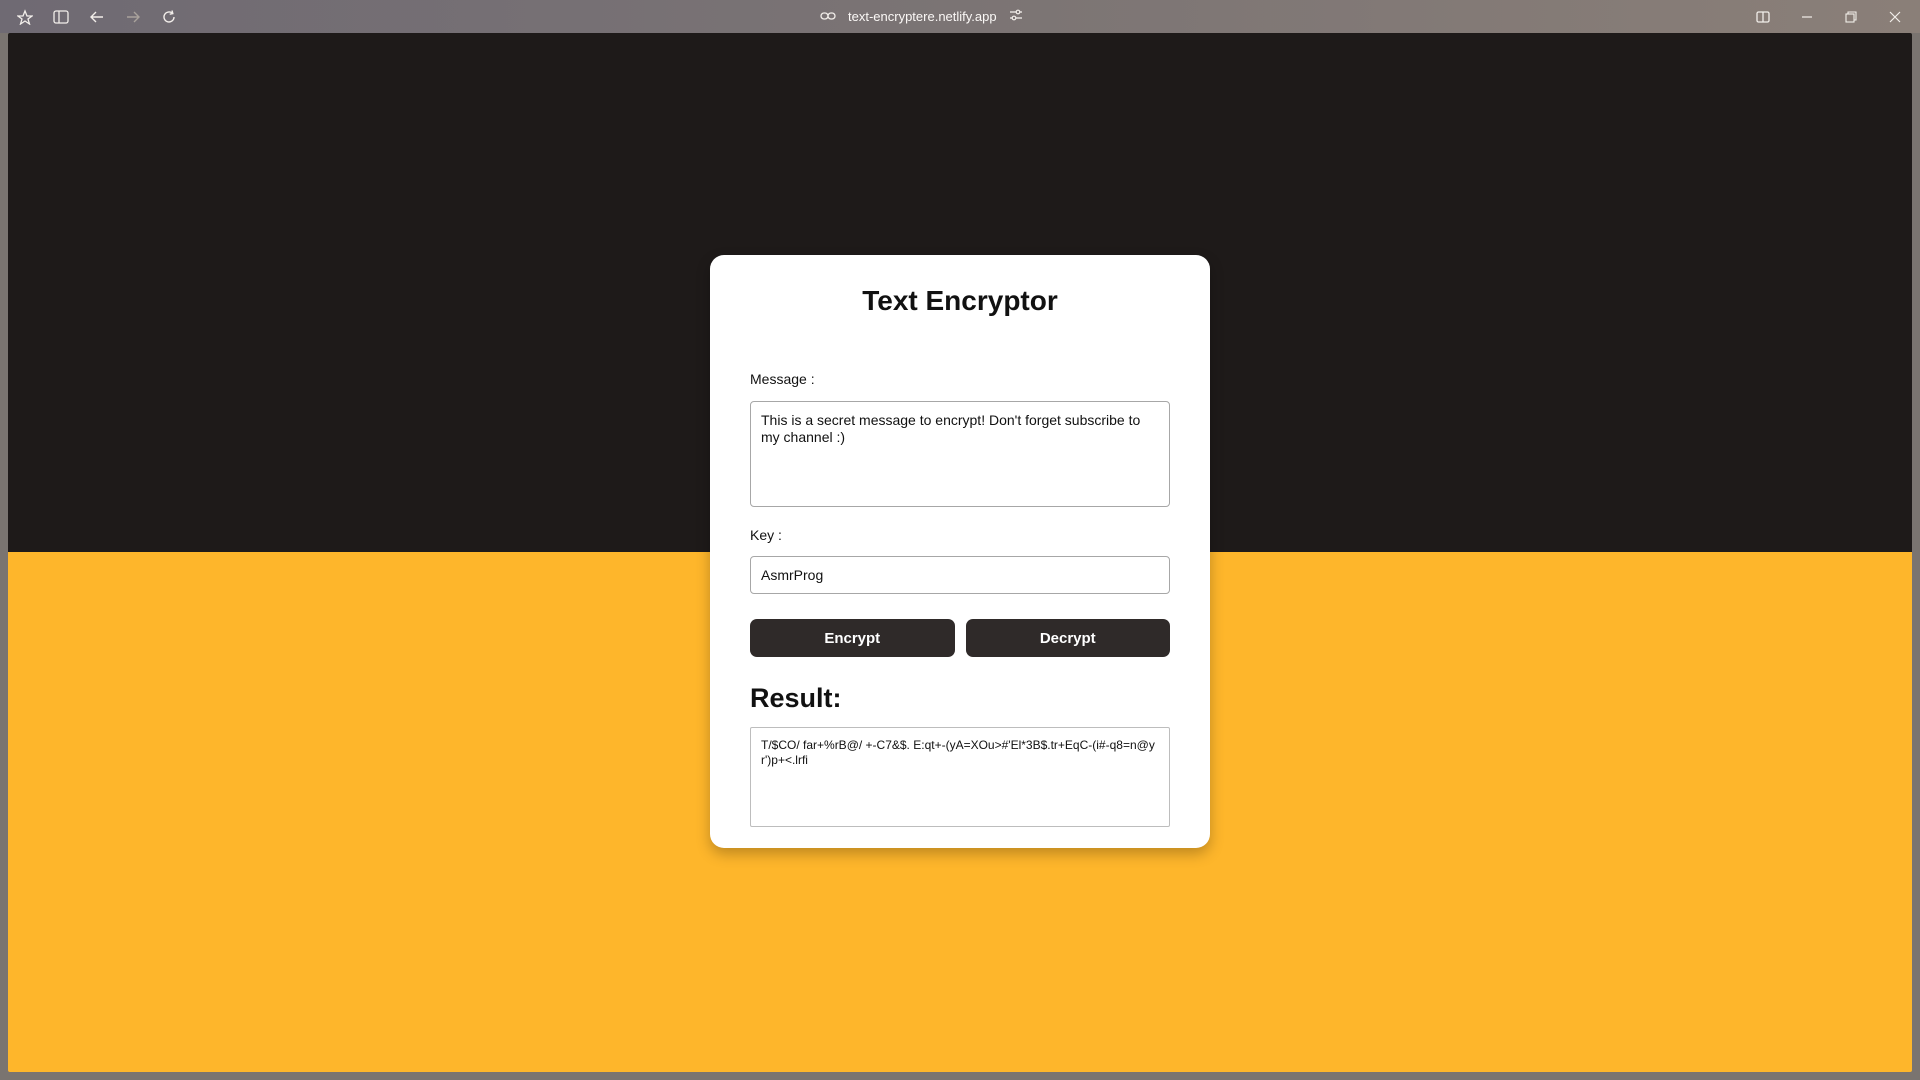 This screenshot has width=1920, height=1080. Describe the element at coordinates (766, 535) in the screenshot. I see `key-label: Key :` at that location.